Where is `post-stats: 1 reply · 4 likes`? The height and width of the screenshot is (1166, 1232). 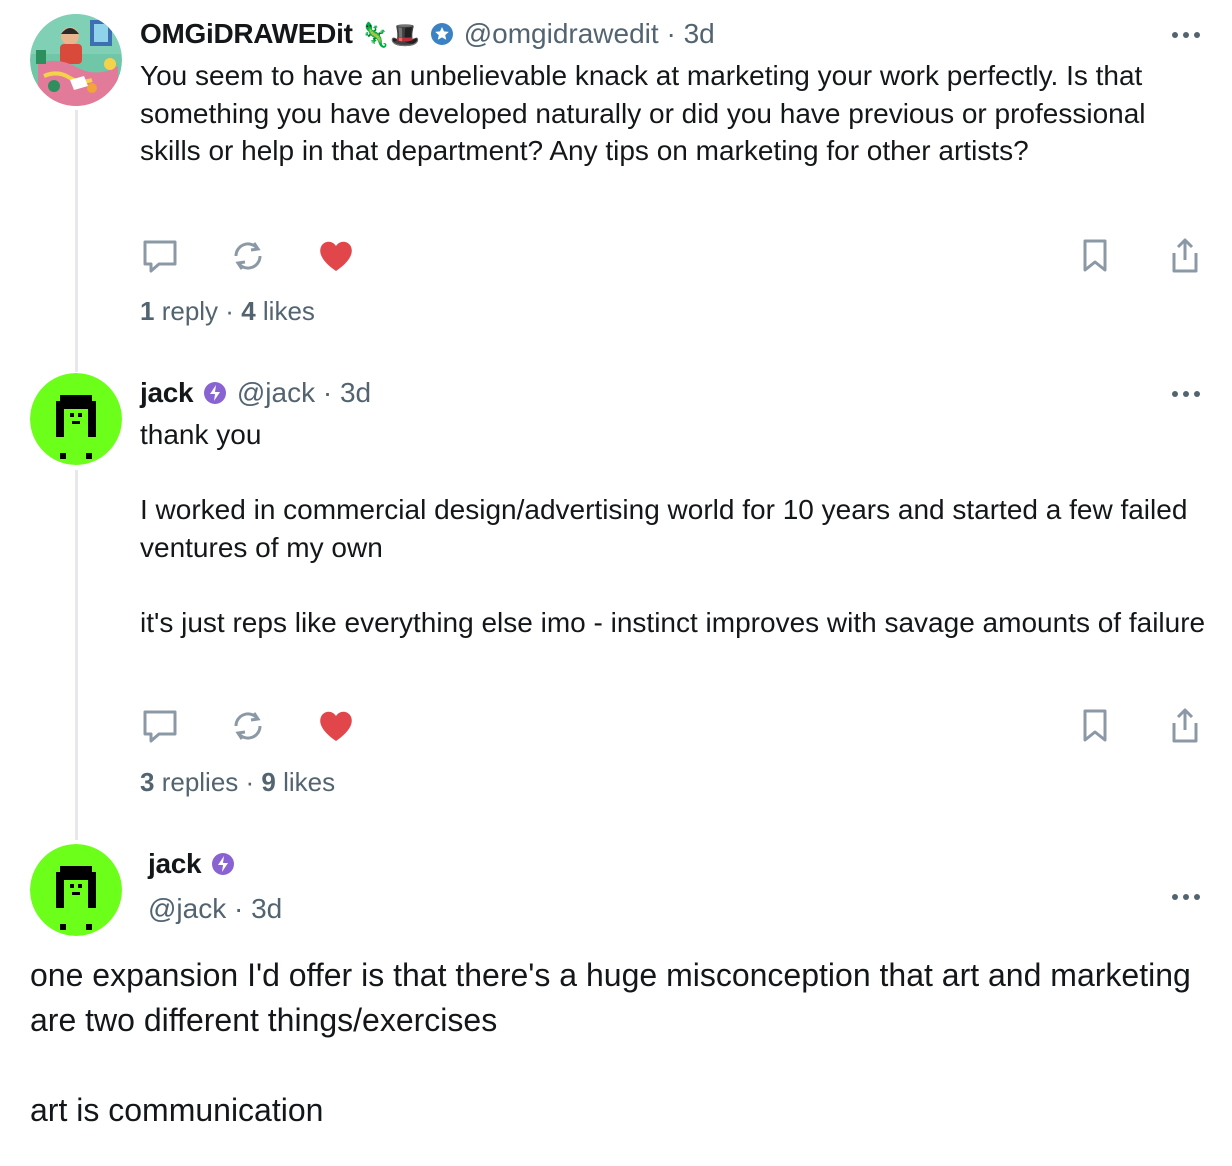 post-stats: 1 reply · 4 likes is located at coordinates (227, 311).